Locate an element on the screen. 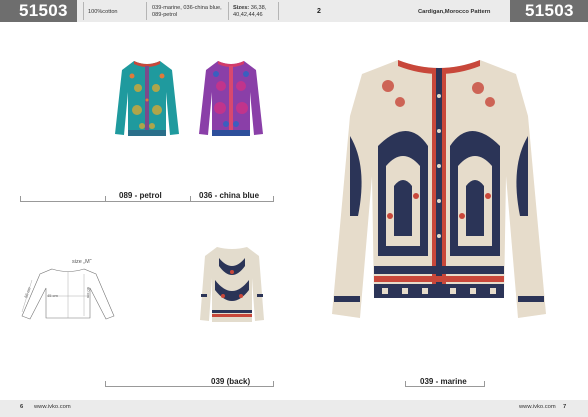 The image size is (588, 417). page-footer: 6 www.ivko.com www.ivko.com 7 is located at coordinates (294, 408).